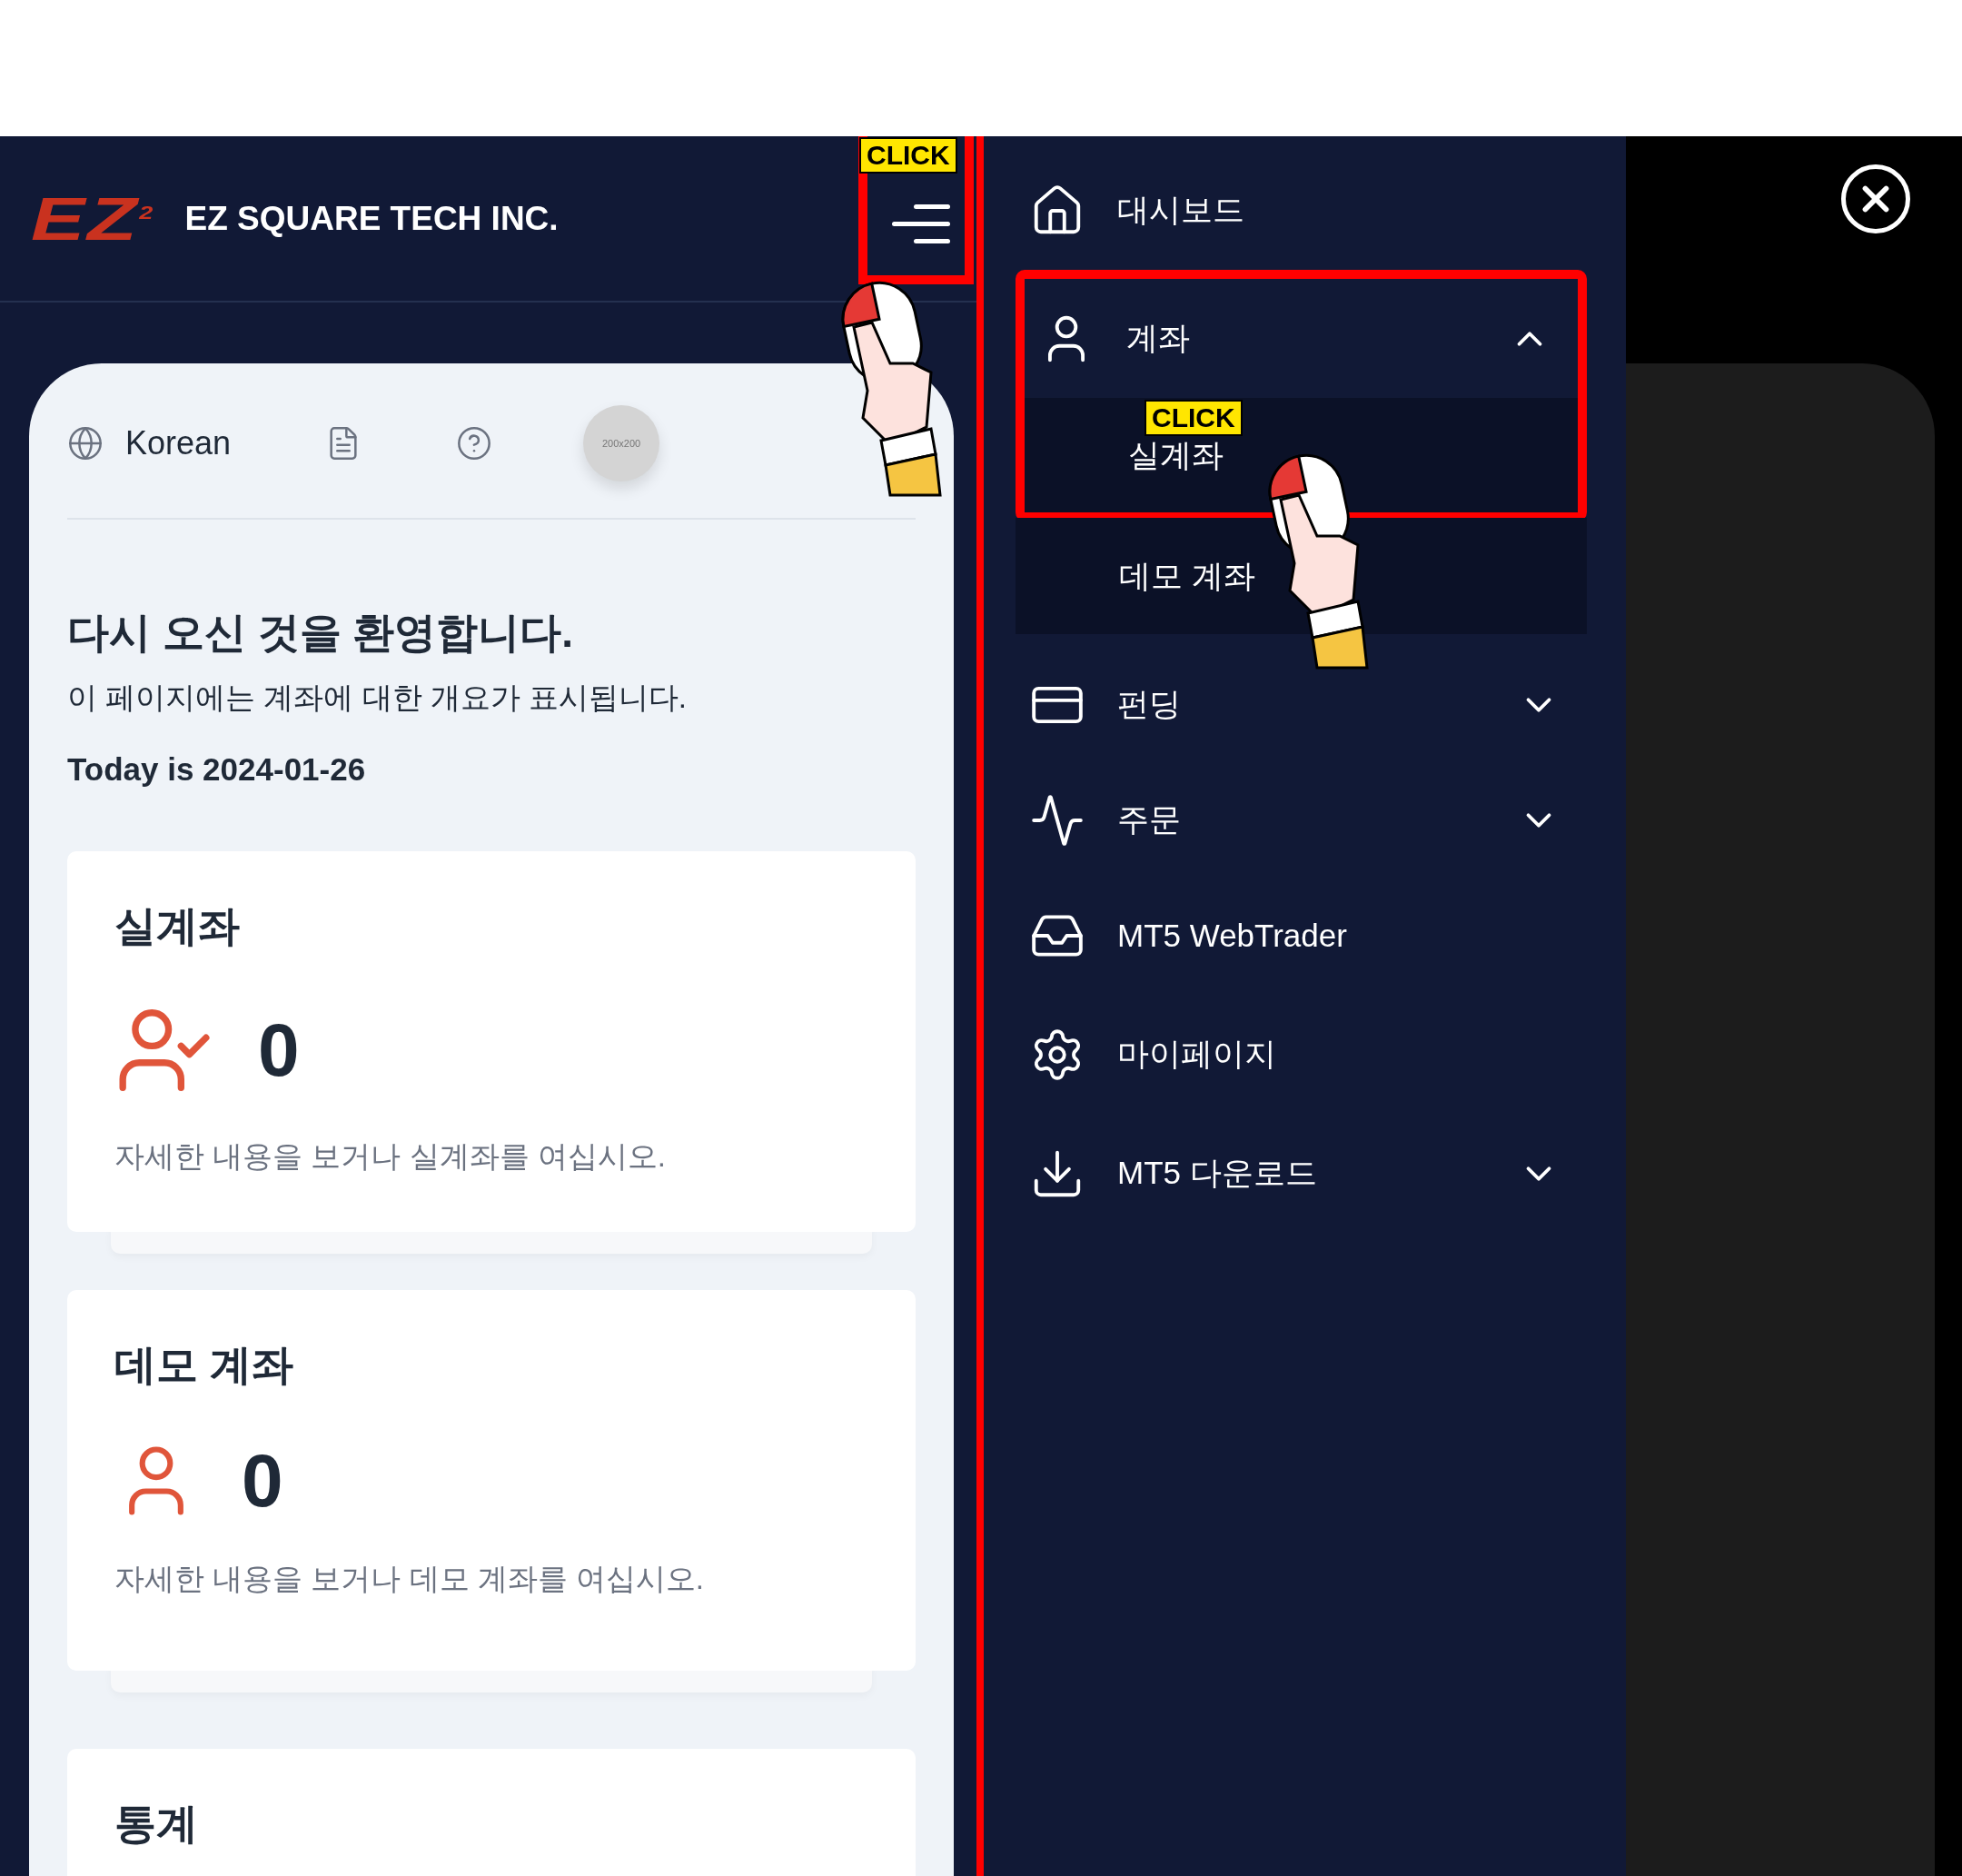  Describe the element at coordinates (1301, 1173) in the screenshot. I see `menu-item: MT5 다운로드` at that location.